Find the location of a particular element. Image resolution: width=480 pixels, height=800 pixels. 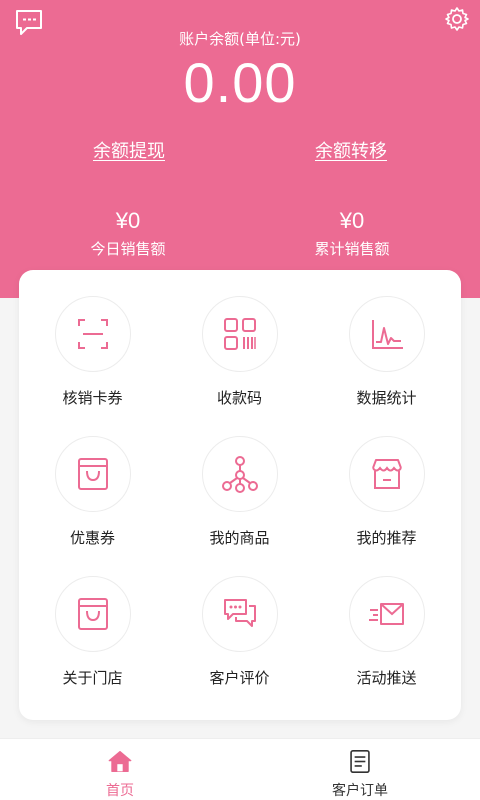

tile-push-activity: 活动推送 is located at coordinates (386, 646).